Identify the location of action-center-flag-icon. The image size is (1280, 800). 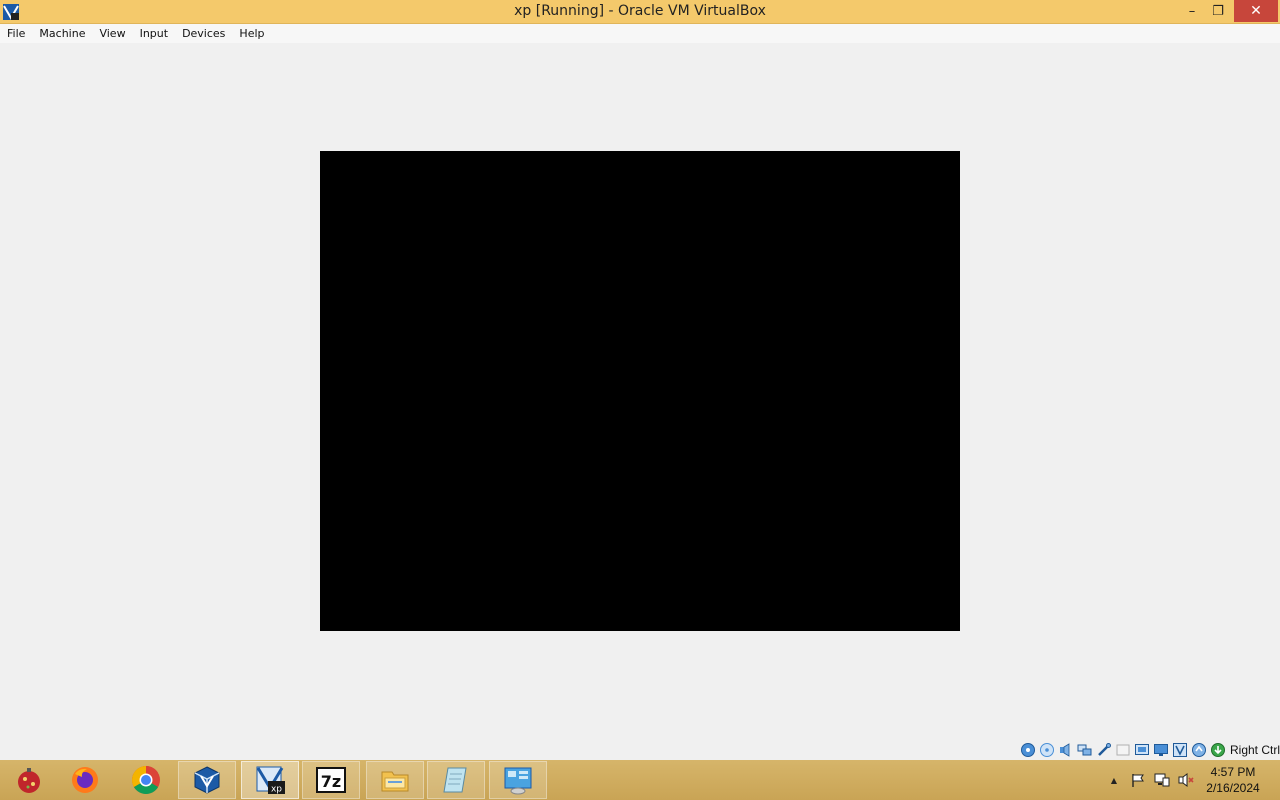
(1138, 780).